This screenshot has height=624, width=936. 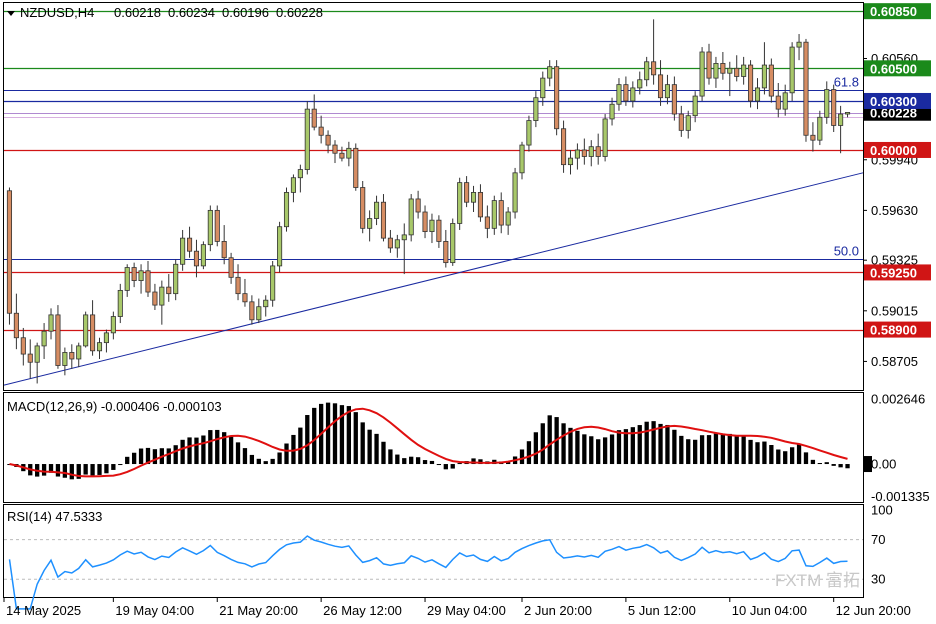 What do you see at coordinates (57, 12) in the screenshot?
I see `symbol-name: NZDUSD,H4` at bounding box center [57, 12].